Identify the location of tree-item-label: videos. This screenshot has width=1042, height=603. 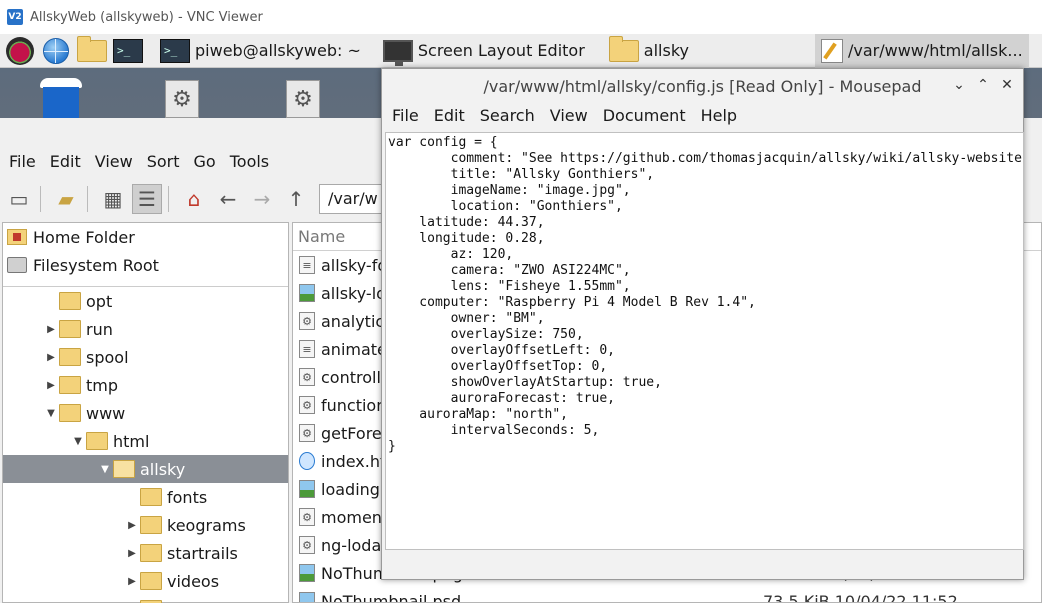
(193, 581).